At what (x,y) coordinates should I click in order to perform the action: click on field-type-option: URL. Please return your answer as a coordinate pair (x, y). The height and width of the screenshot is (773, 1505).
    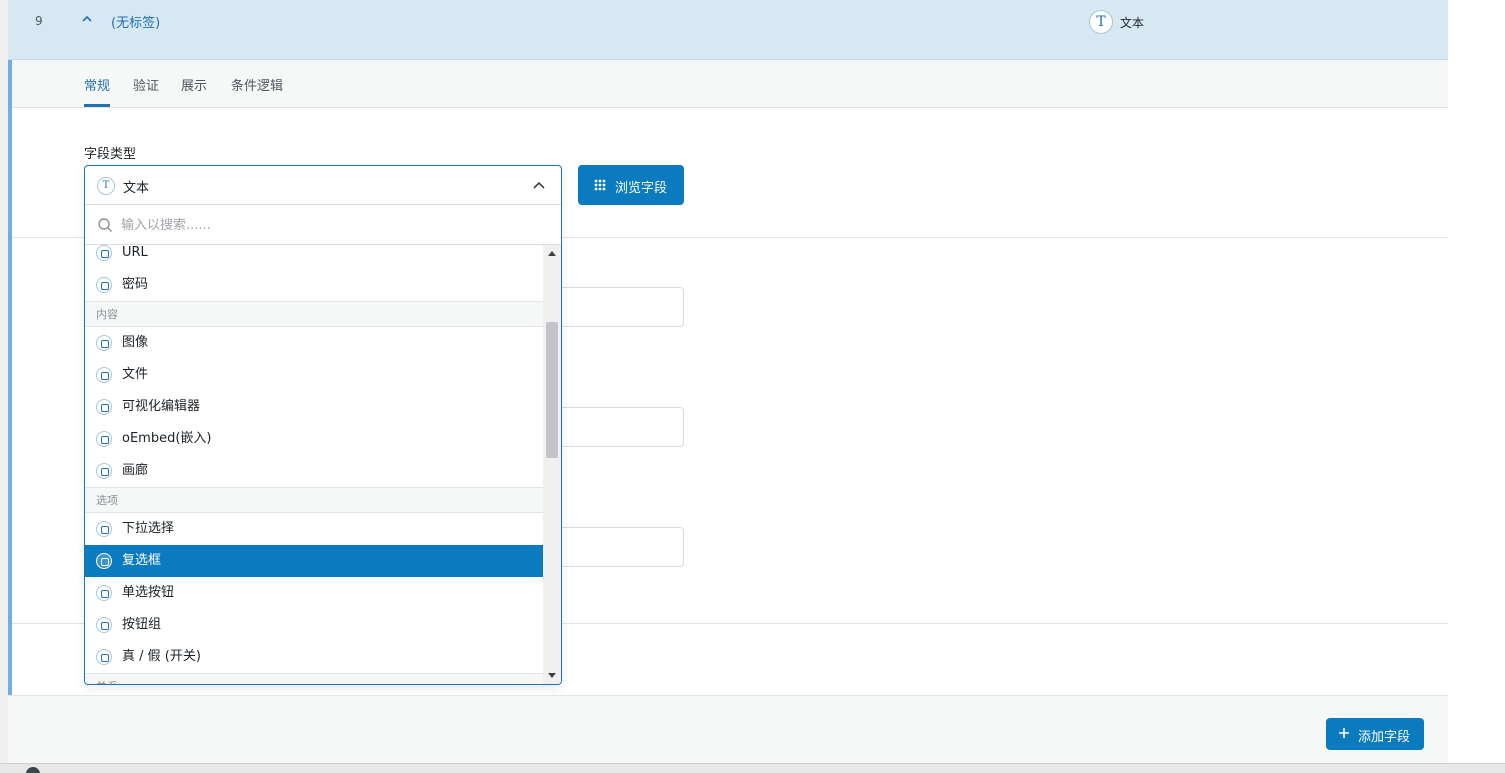
    Looking at the image, I should click on (314, 257).